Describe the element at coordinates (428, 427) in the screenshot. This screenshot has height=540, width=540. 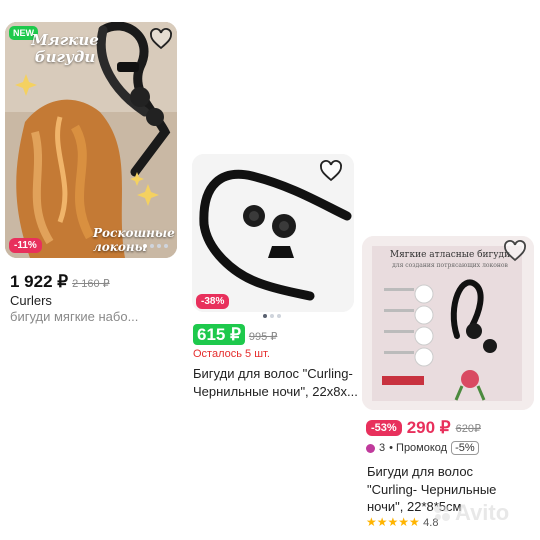
I see `current-price: 290 ₽` at that location.